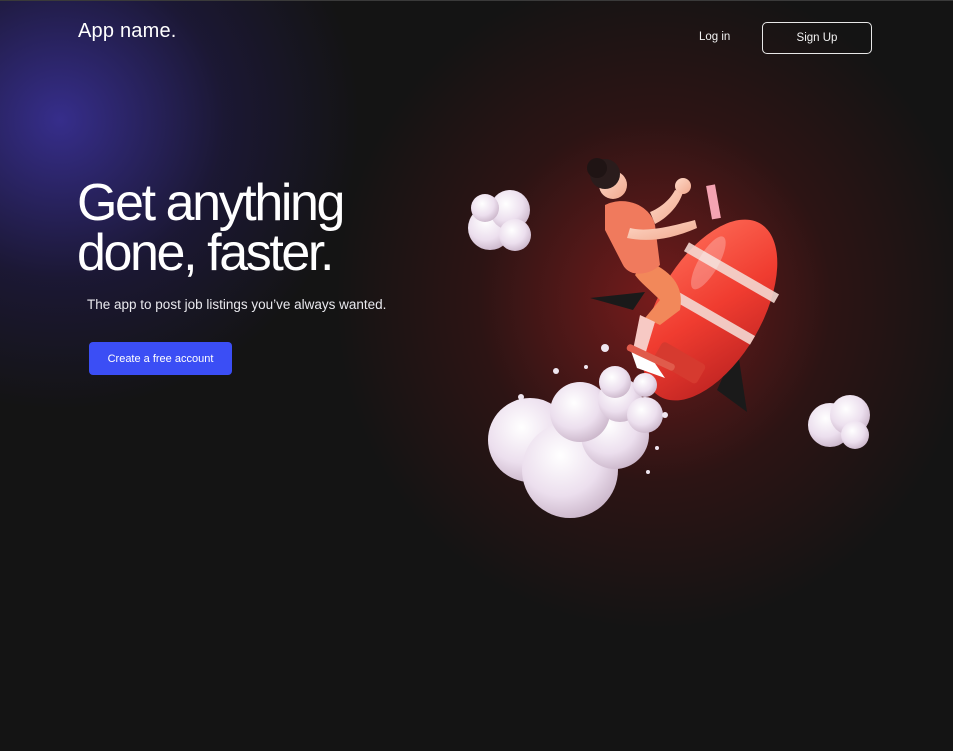 Image resolution: width=953 pixels, height=751 pixels. I want to click on top-border, so click(476, 0).